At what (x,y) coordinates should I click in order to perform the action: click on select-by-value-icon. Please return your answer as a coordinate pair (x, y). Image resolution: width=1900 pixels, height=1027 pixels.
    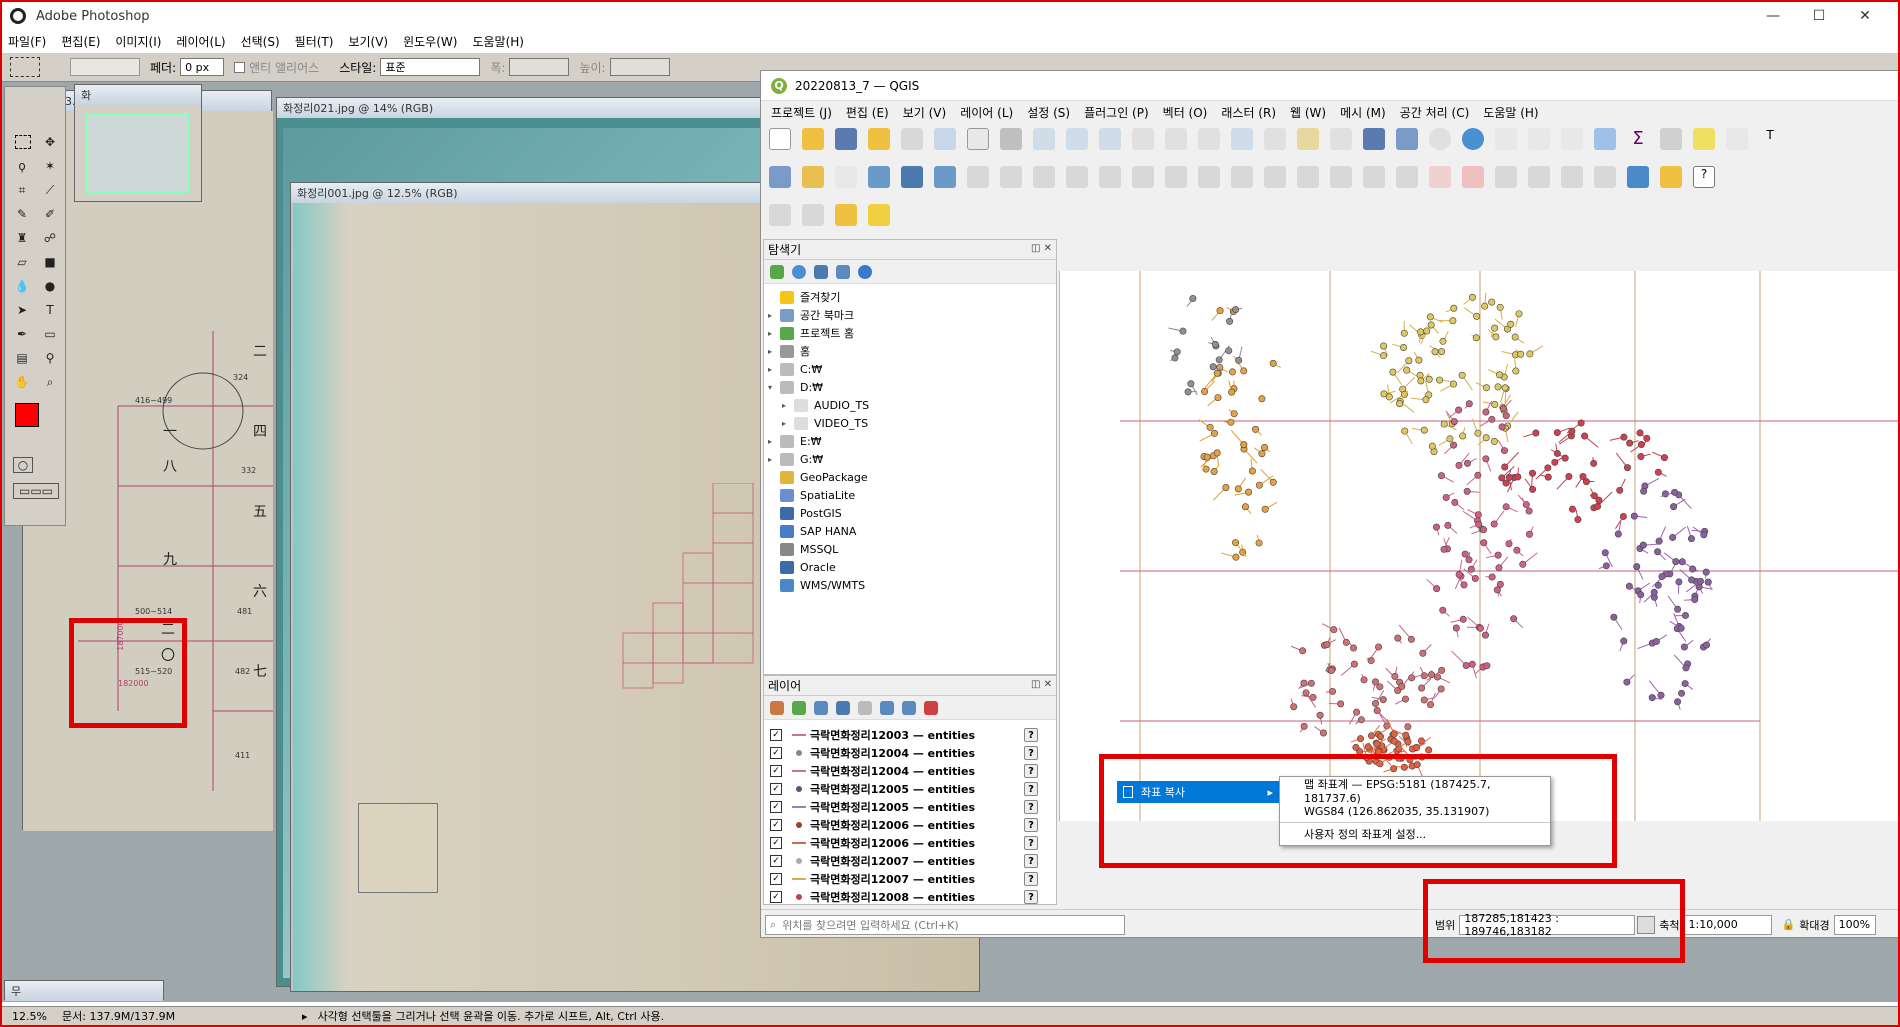
    Looking at the image, I should click on (813, 215).